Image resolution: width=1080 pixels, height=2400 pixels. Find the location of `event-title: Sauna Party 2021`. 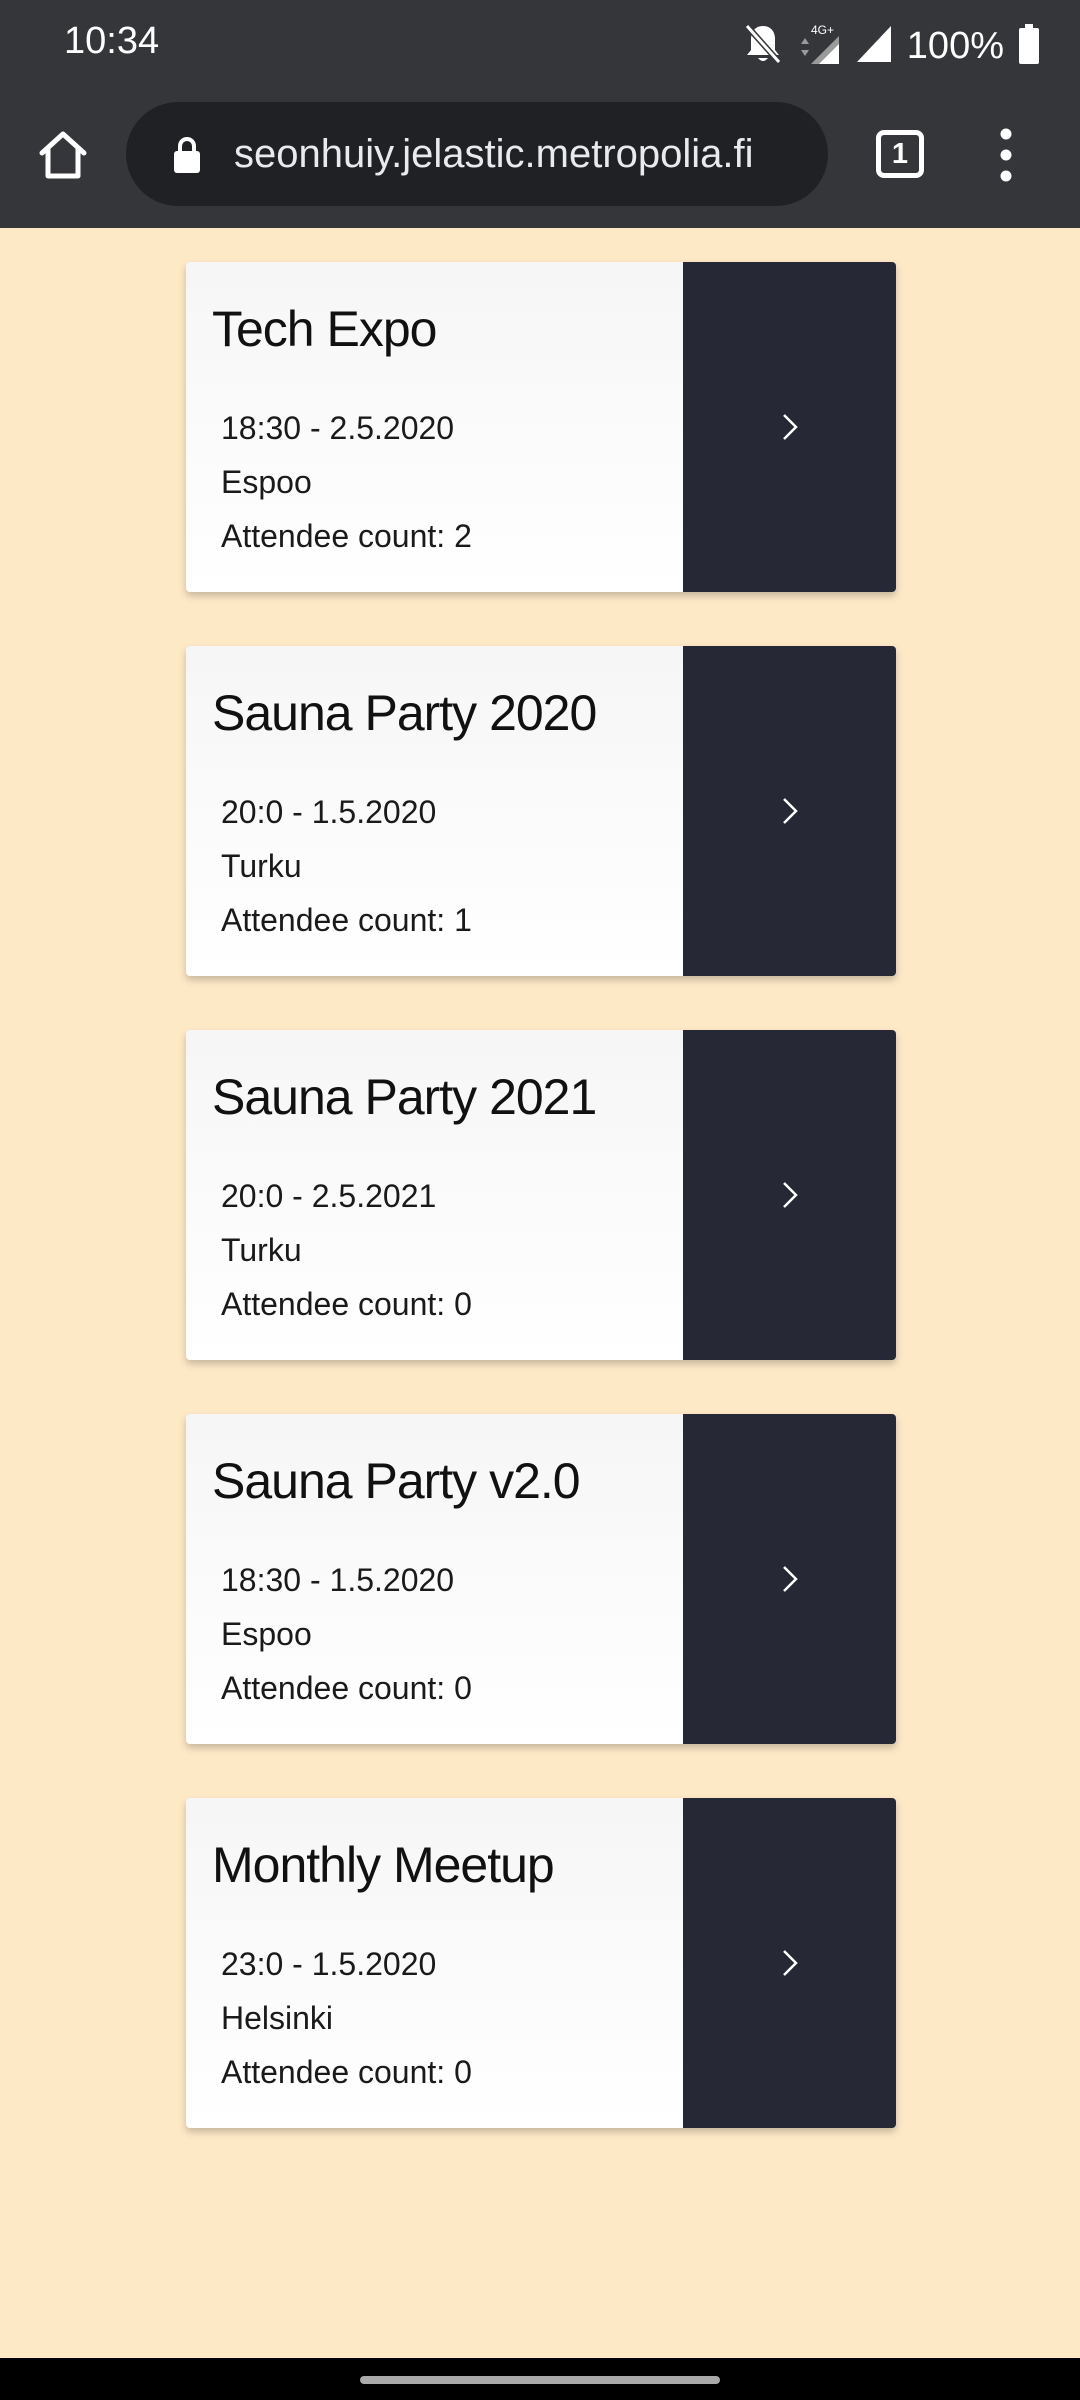

event-title: Sauna Party 2021 is located at coordinates (404, 1097).